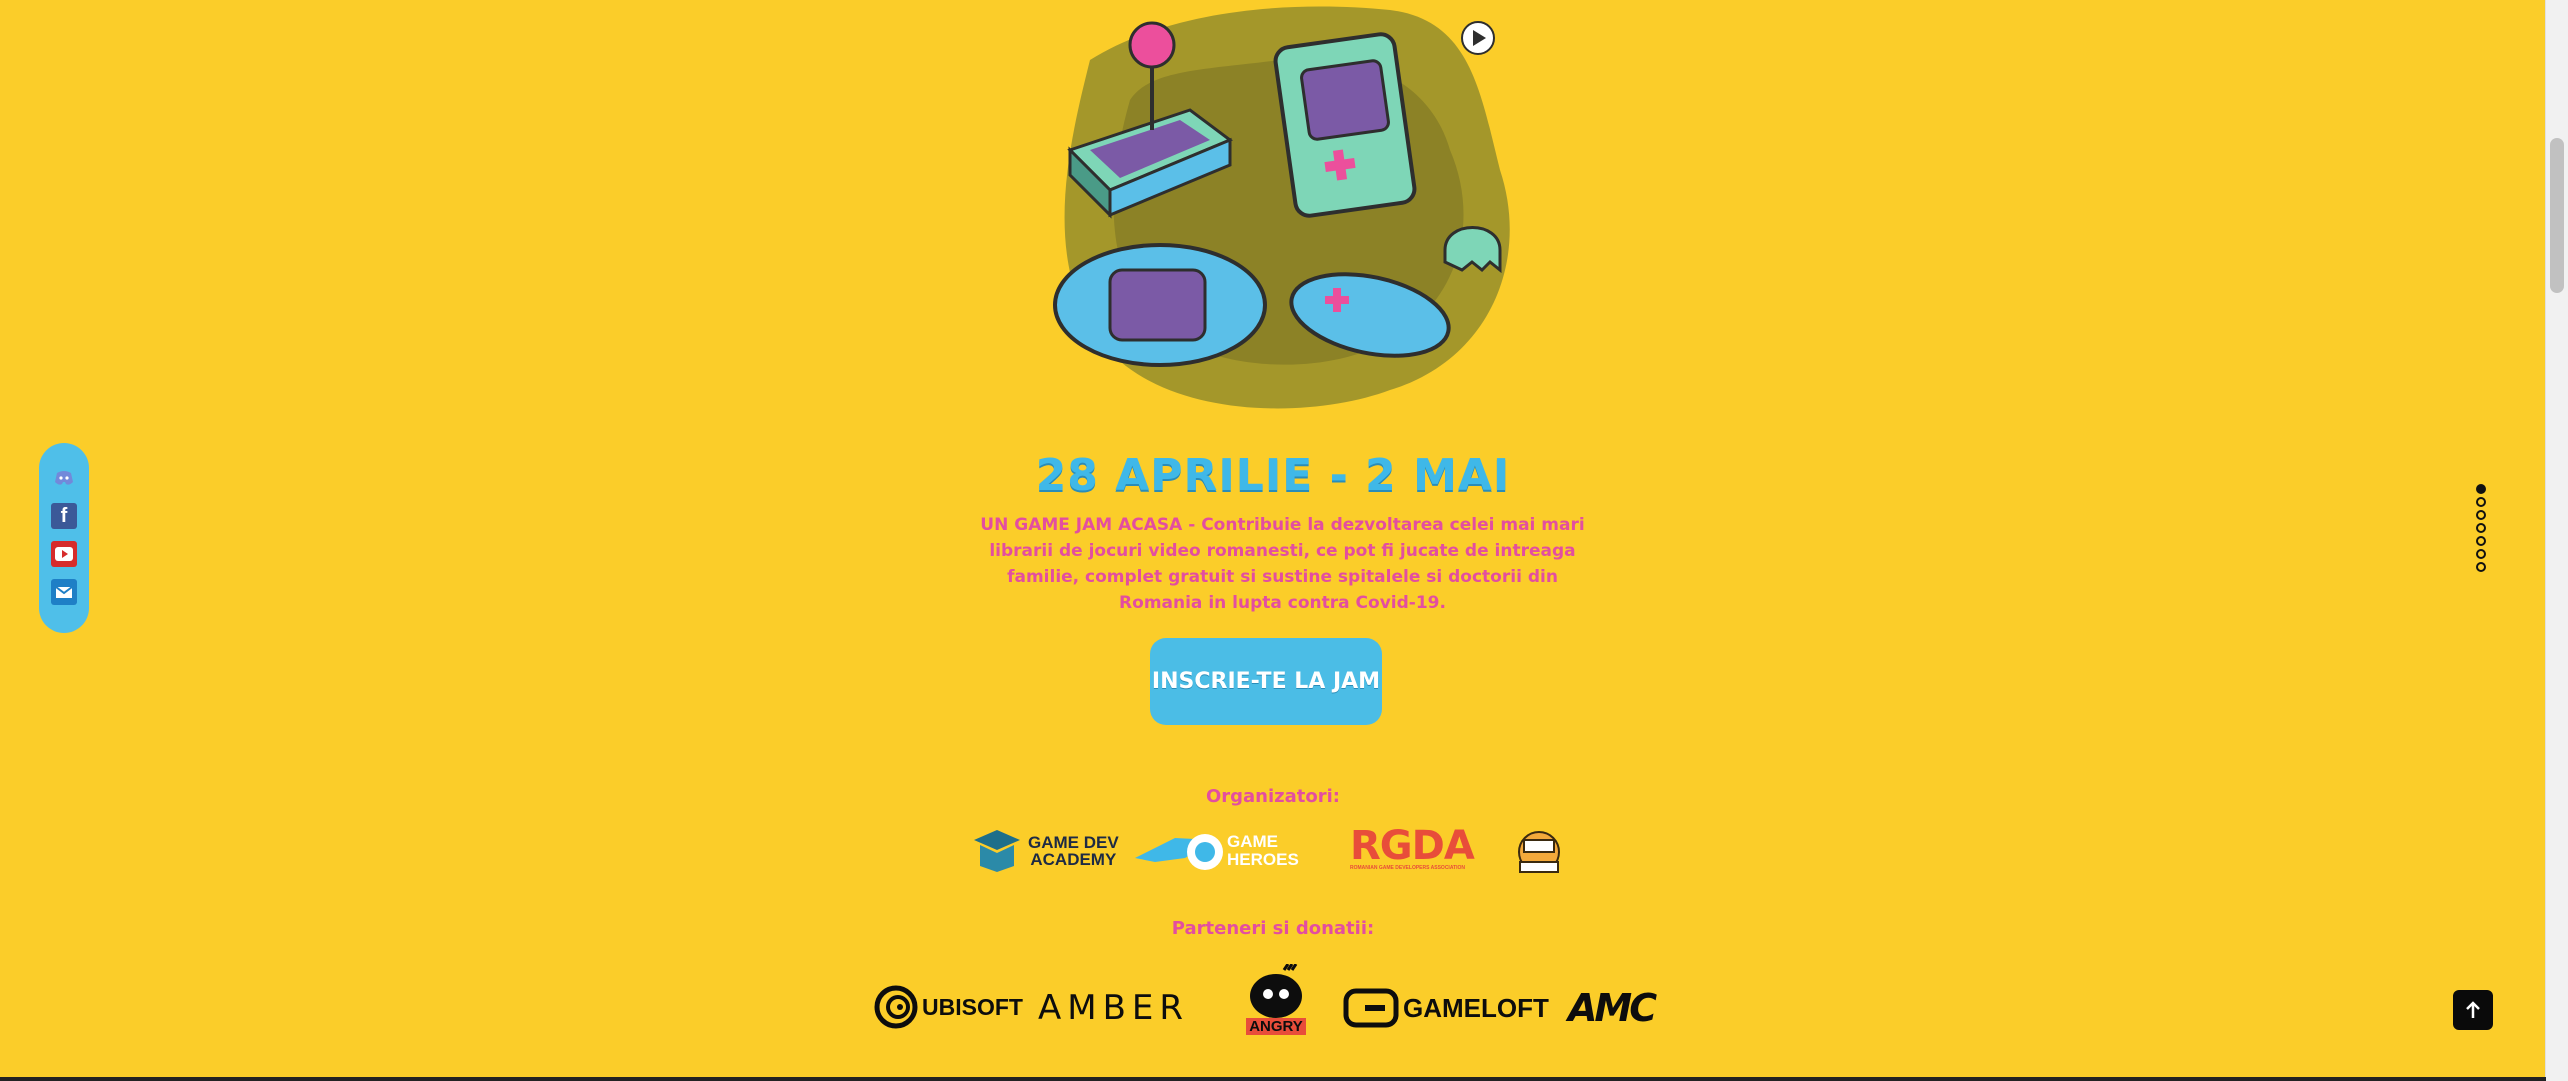 This screenshot has height=1081, width=2568. I want to click on discord-link, so click(64, 478).